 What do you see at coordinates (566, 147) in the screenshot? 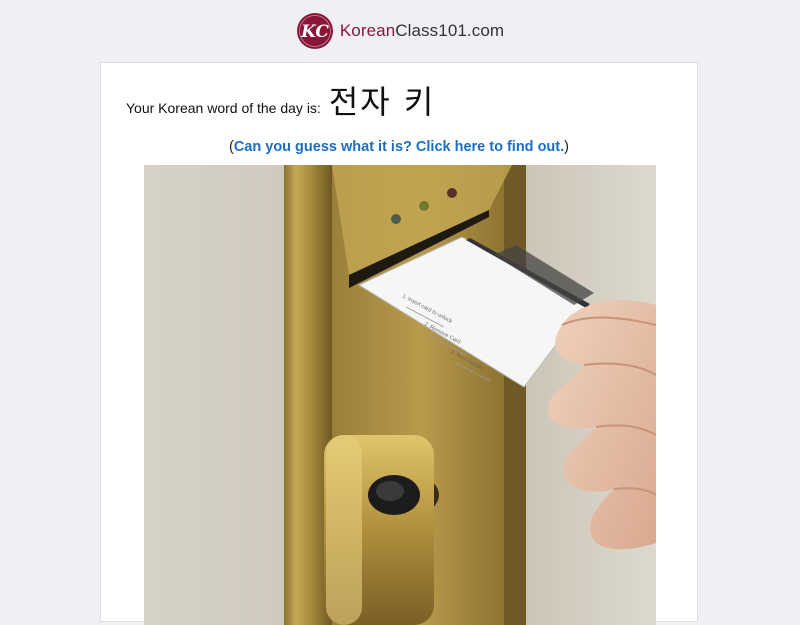
I see `guess-close-paren: )` at bounding box center [566, 147].